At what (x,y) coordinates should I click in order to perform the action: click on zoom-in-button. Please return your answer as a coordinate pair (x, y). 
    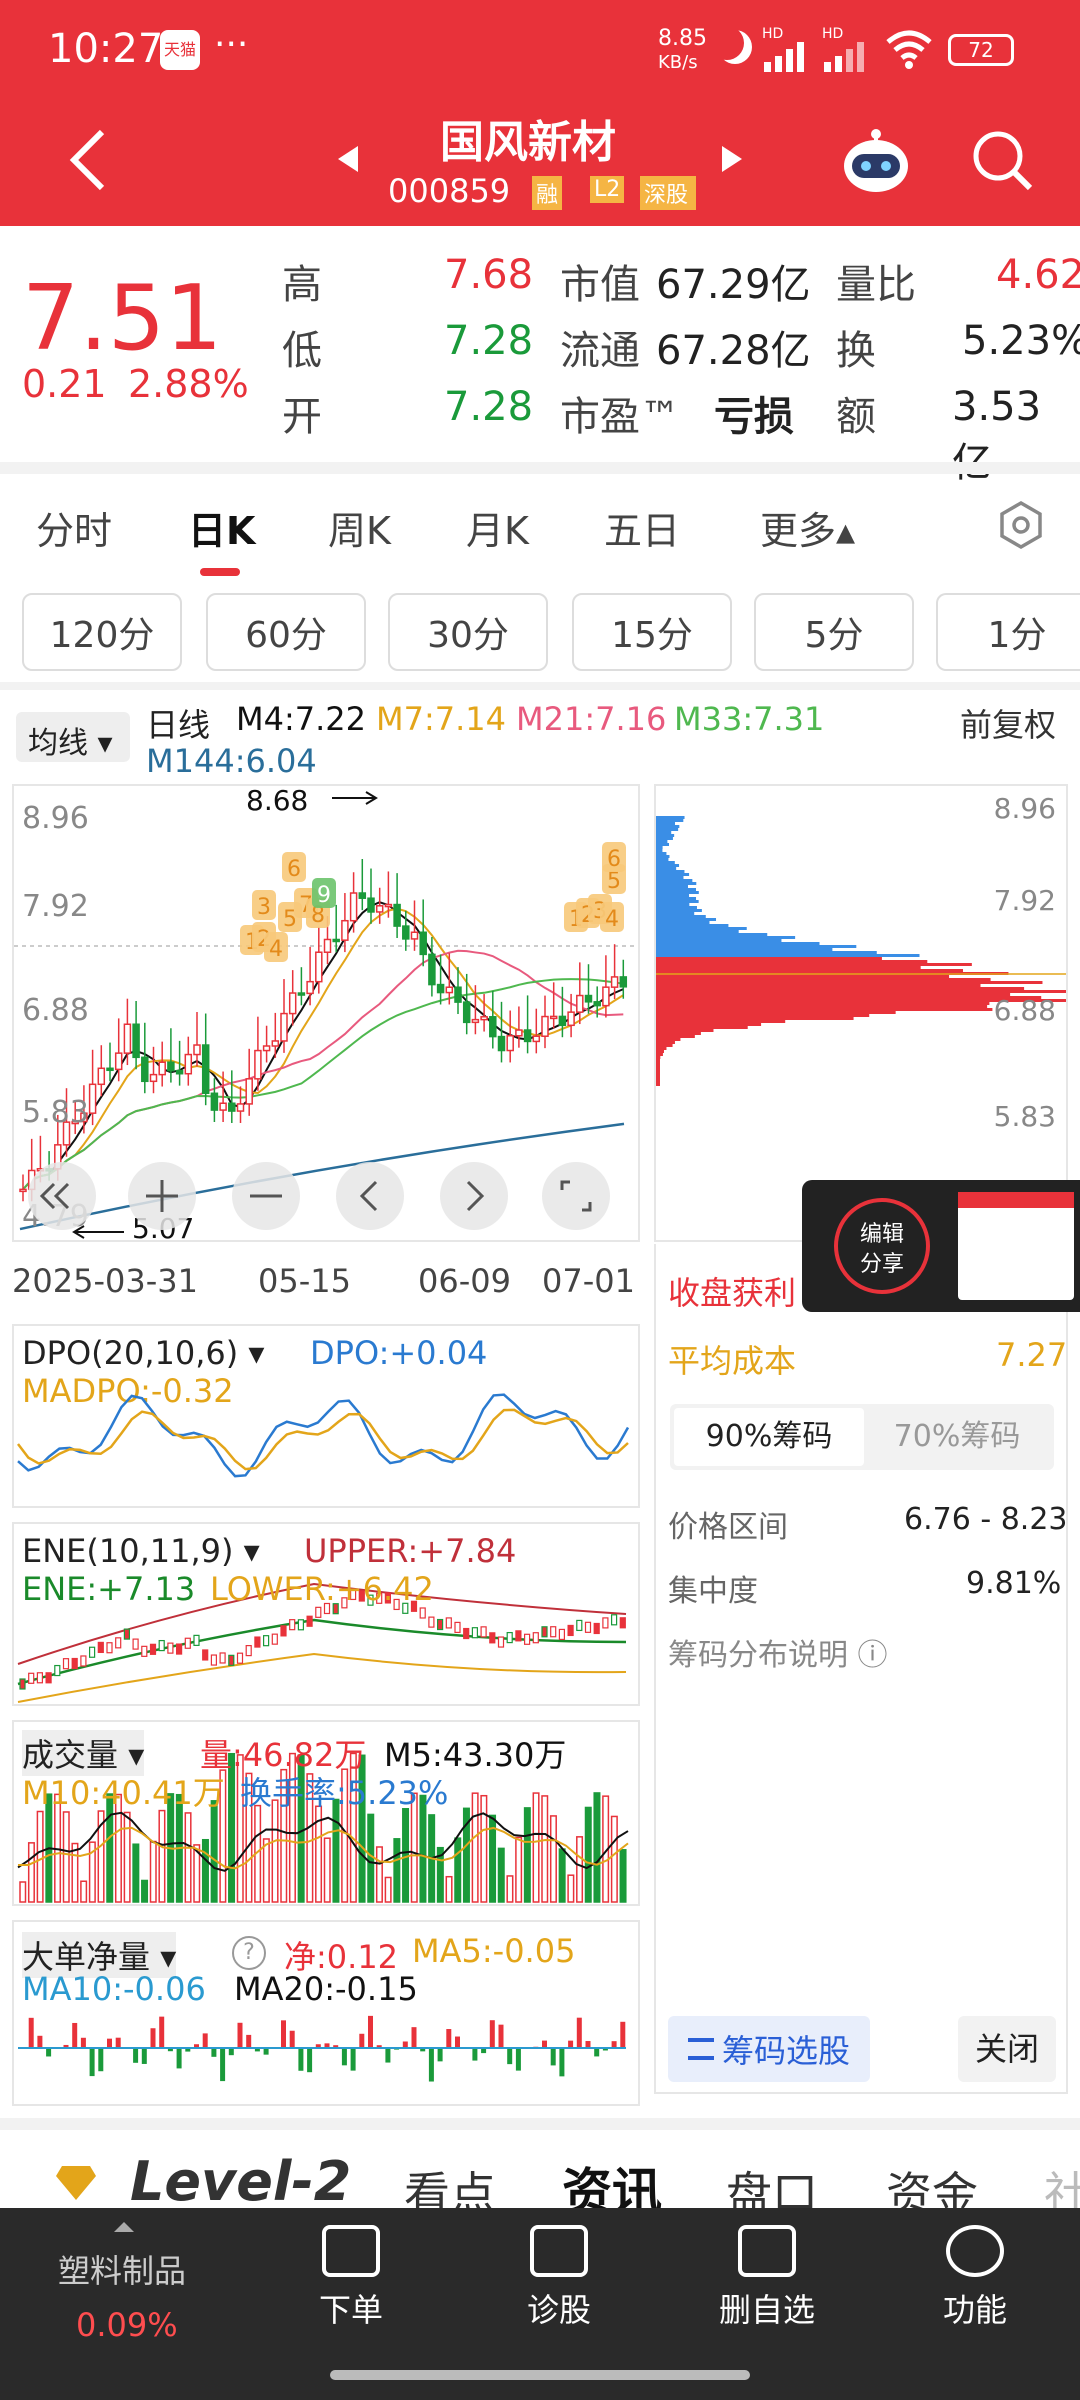
    Looking at the image, I should click on (162, 1196).